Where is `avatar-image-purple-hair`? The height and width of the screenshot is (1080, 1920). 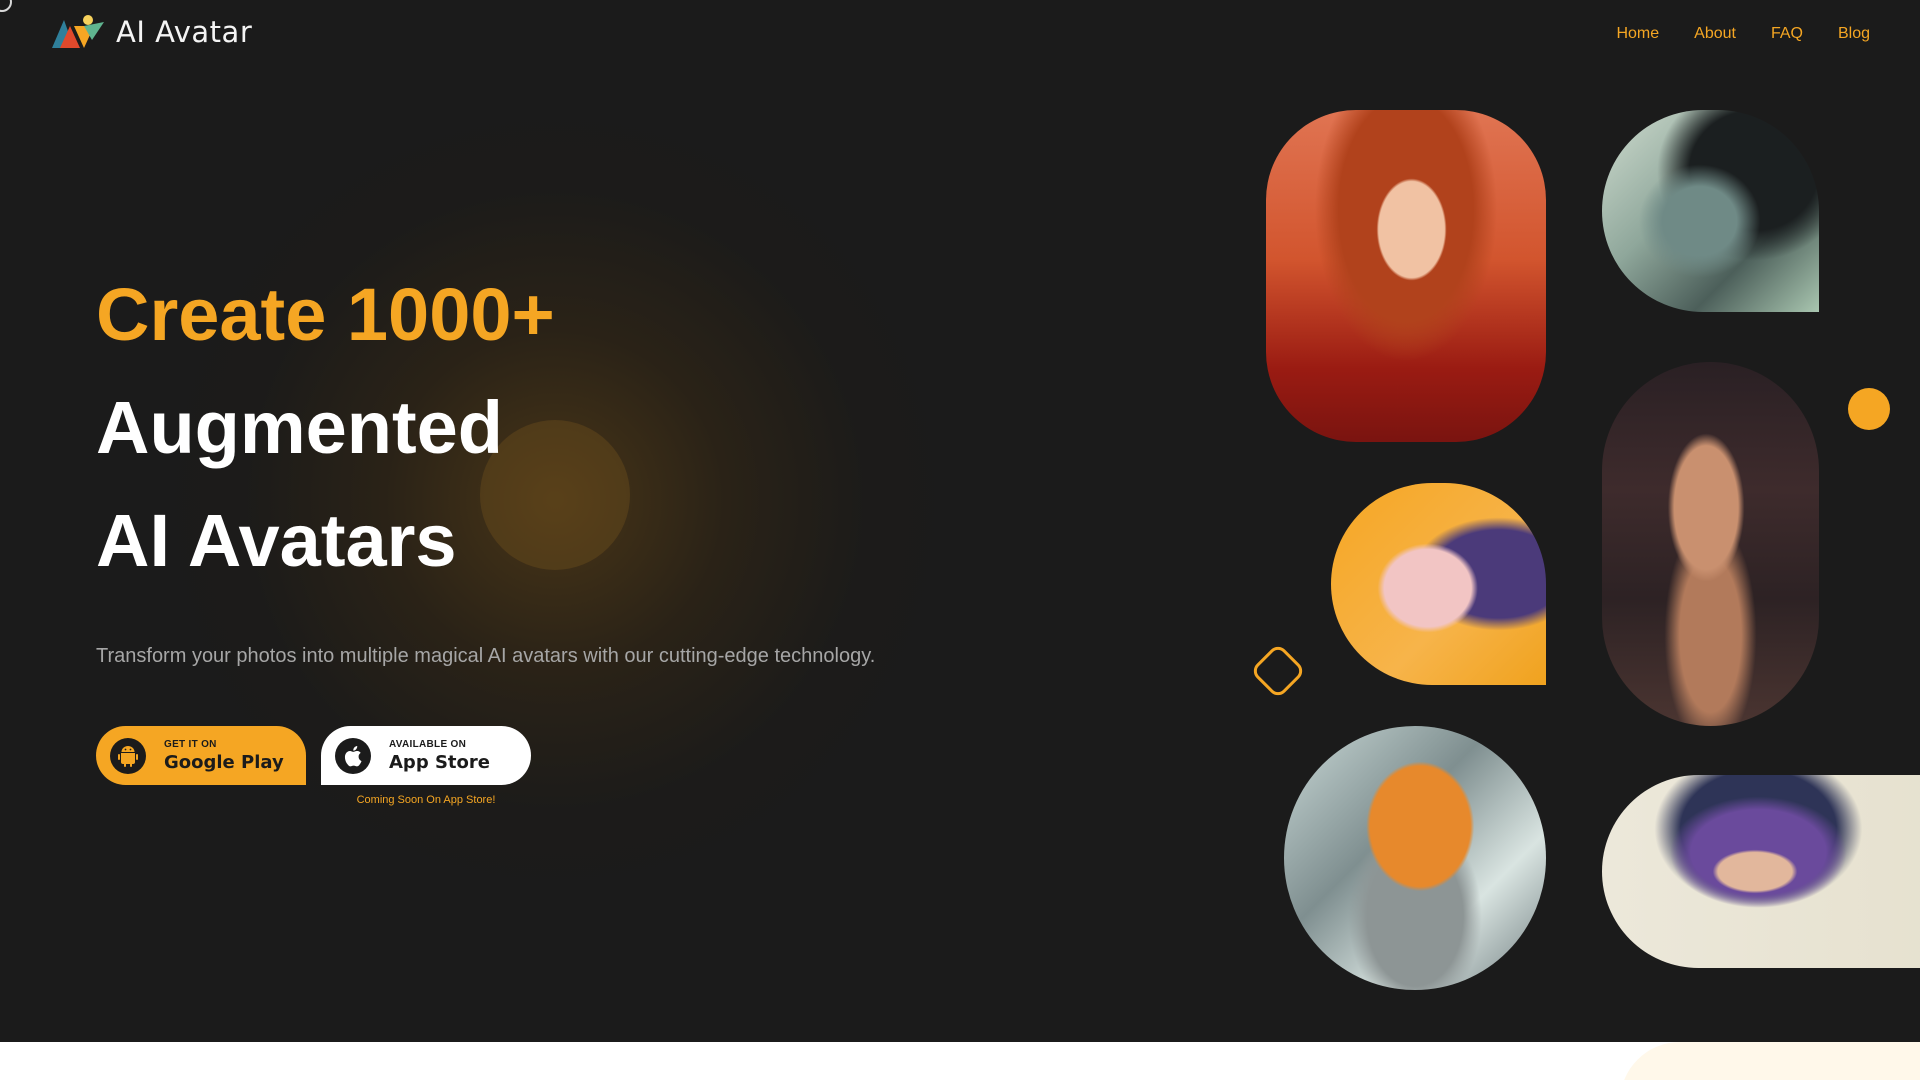 avatar-image-purple-hair is located at coordinates (1761, 871).